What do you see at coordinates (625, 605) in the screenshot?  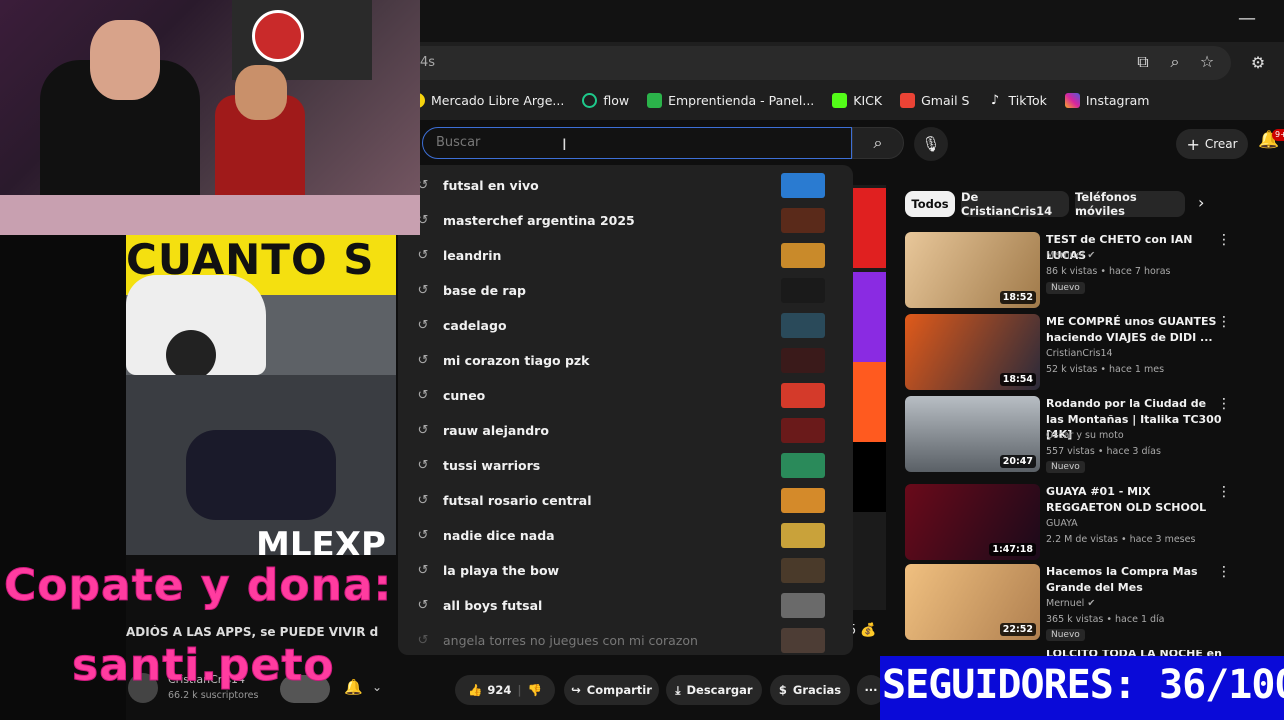 I see `suggestion-item: ↺ all boys futsal` at bounding box center [625, 605].